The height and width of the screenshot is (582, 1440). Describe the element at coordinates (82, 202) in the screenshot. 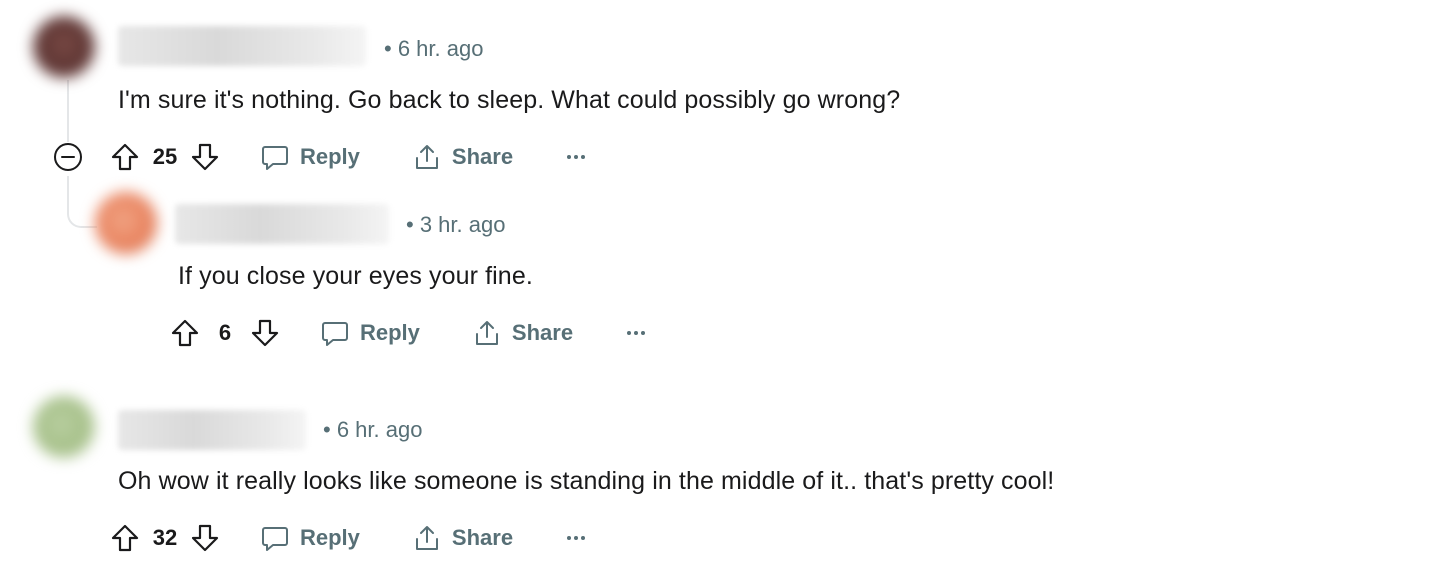

I see `thread-line-reply` at that location.